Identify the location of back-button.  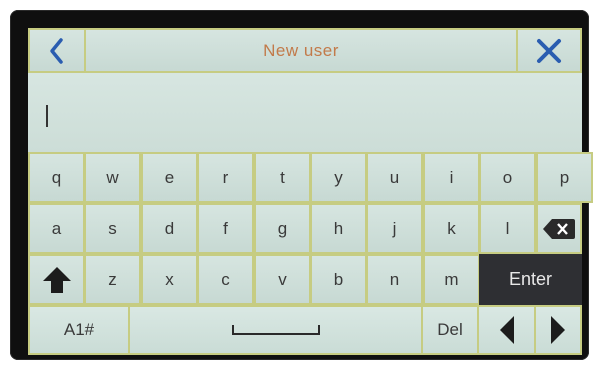
(57, 50).